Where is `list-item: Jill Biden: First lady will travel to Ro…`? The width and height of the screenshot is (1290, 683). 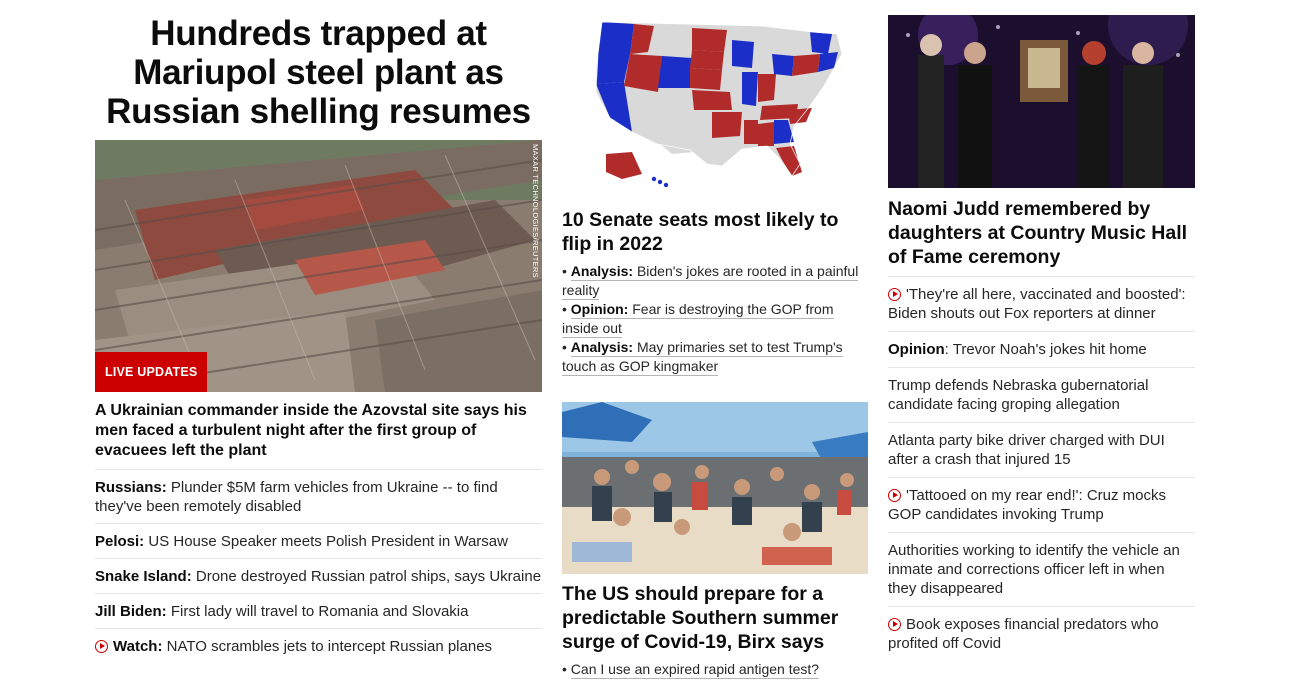 list-item: Jill Biden: First lady will travel to Ro… is located at coordinates (318, 611).